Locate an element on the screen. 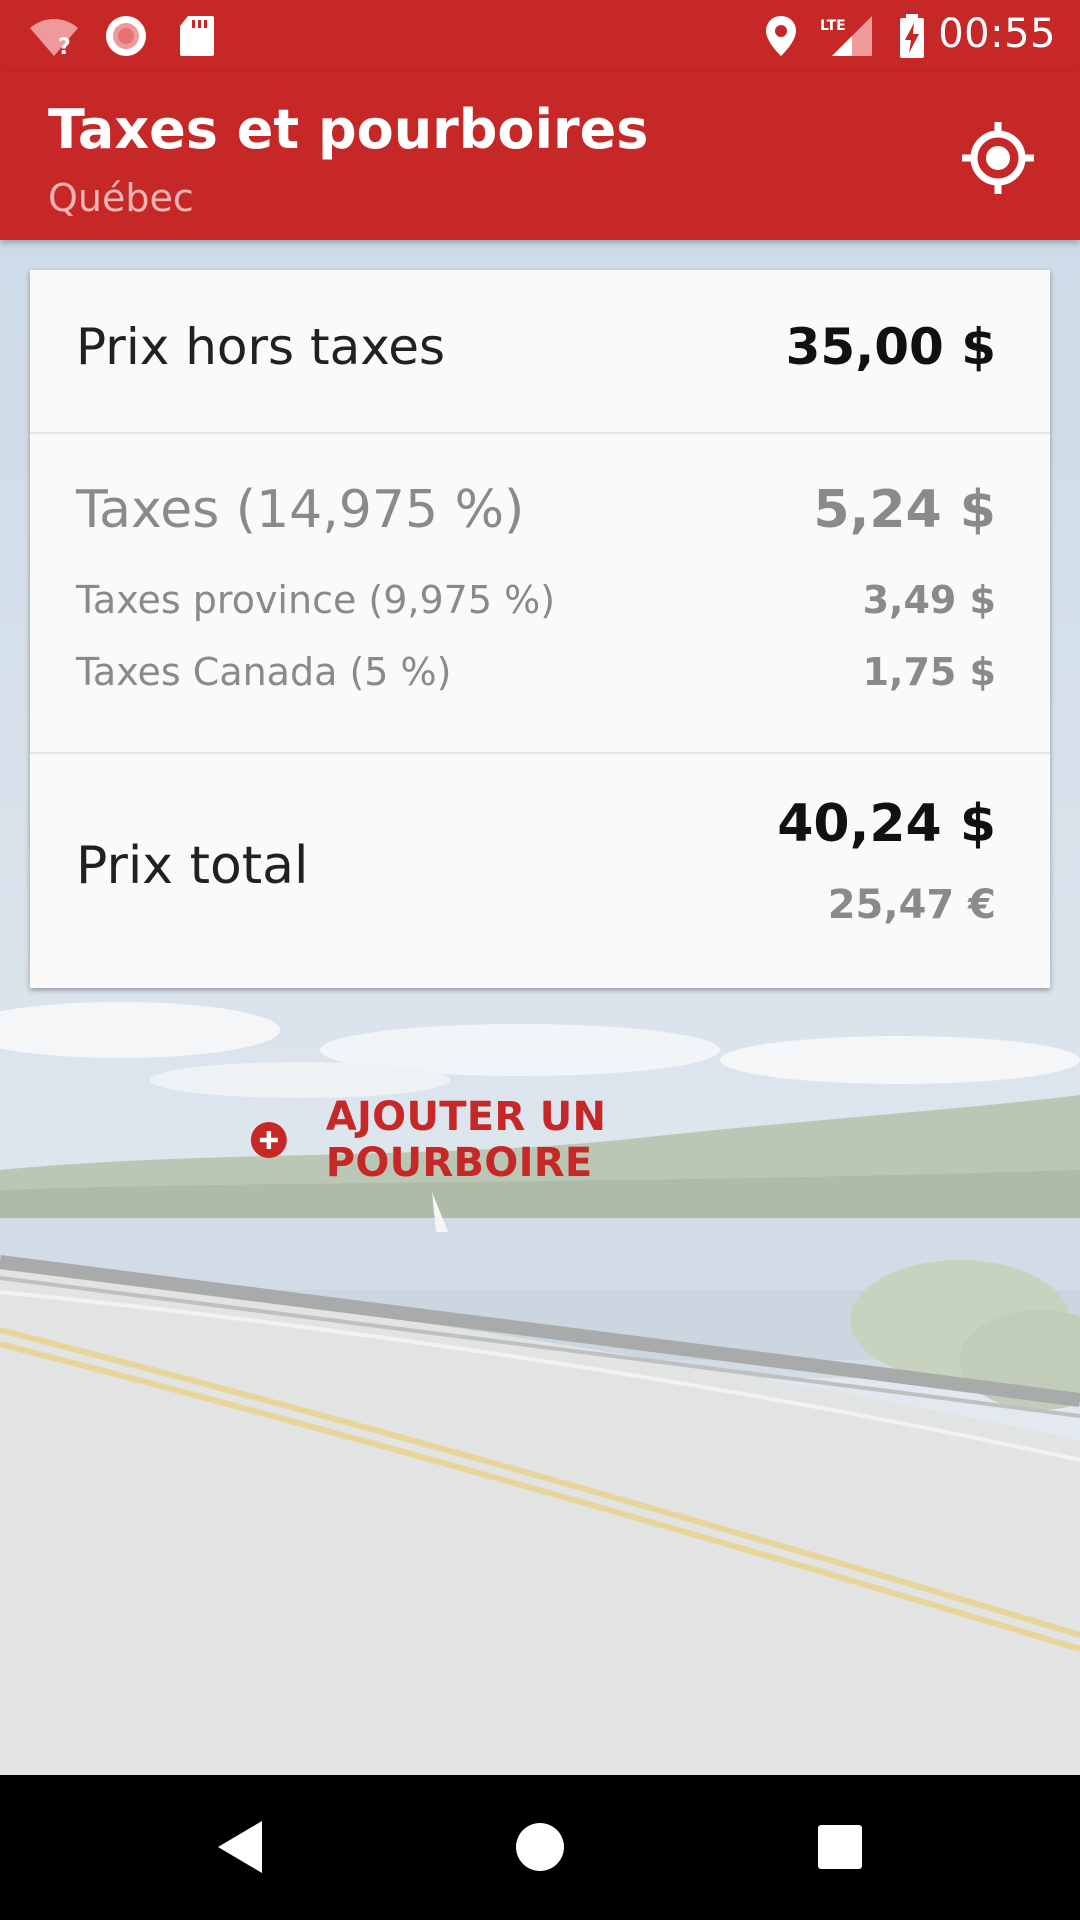 The image size is (1080, 1920). recents-icon is located at coordinates (840, 1847).